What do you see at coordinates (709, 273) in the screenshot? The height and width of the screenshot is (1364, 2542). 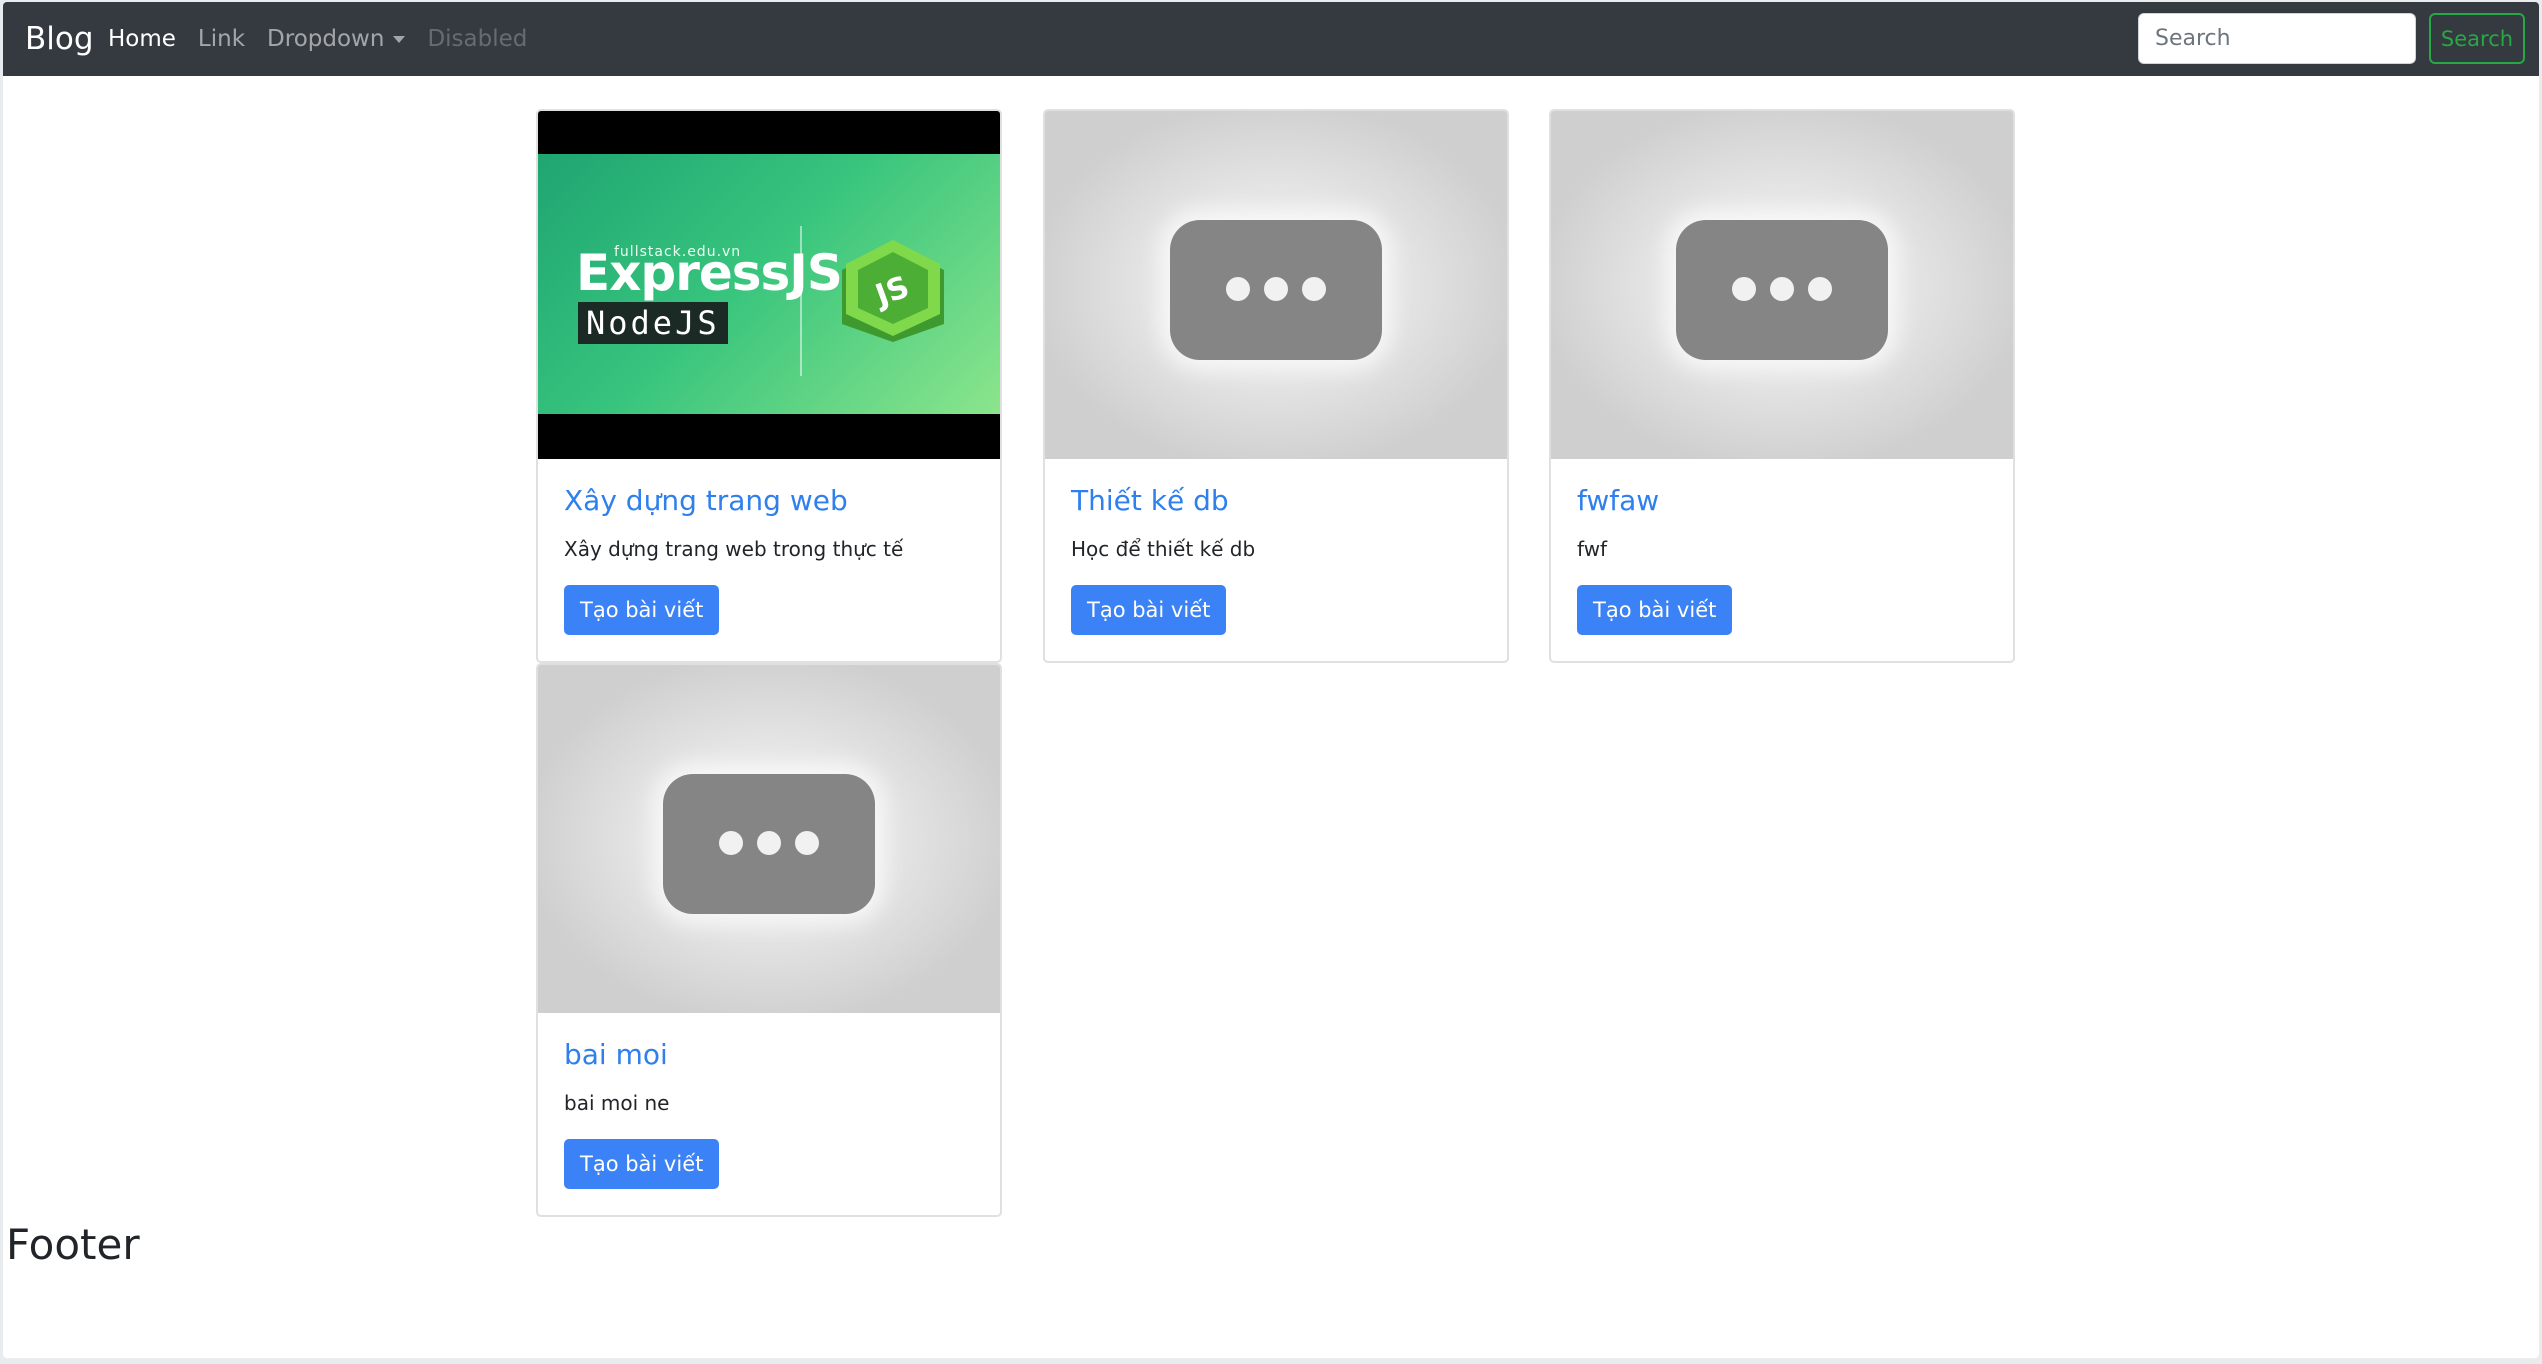 I see `banner-title: ExpressJS` at bounding box center [709, 273].